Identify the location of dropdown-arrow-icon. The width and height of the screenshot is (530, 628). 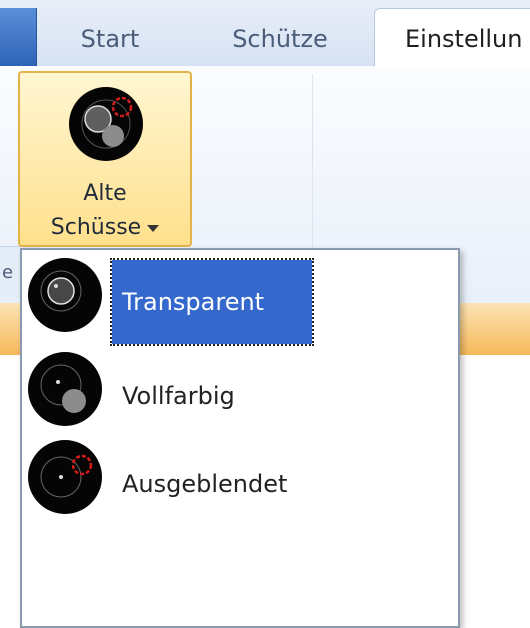
(153, 228).